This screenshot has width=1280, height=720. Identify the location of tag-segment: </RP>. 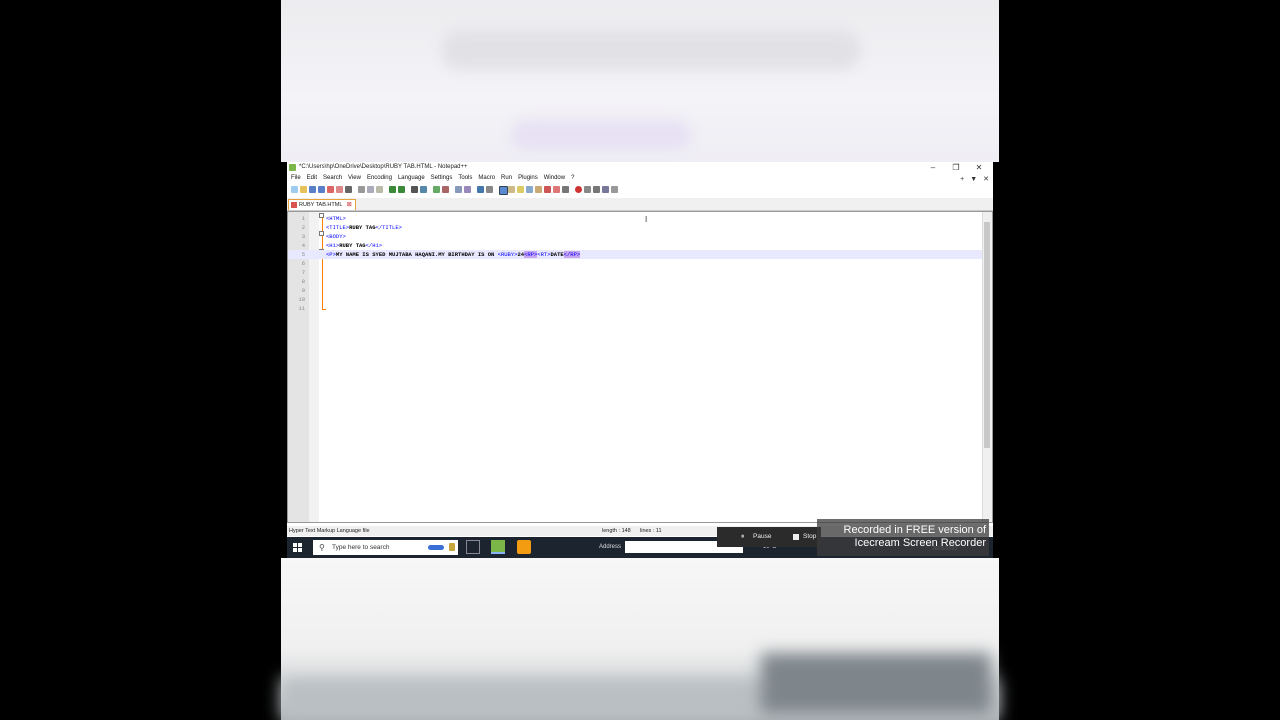
(572, 254).